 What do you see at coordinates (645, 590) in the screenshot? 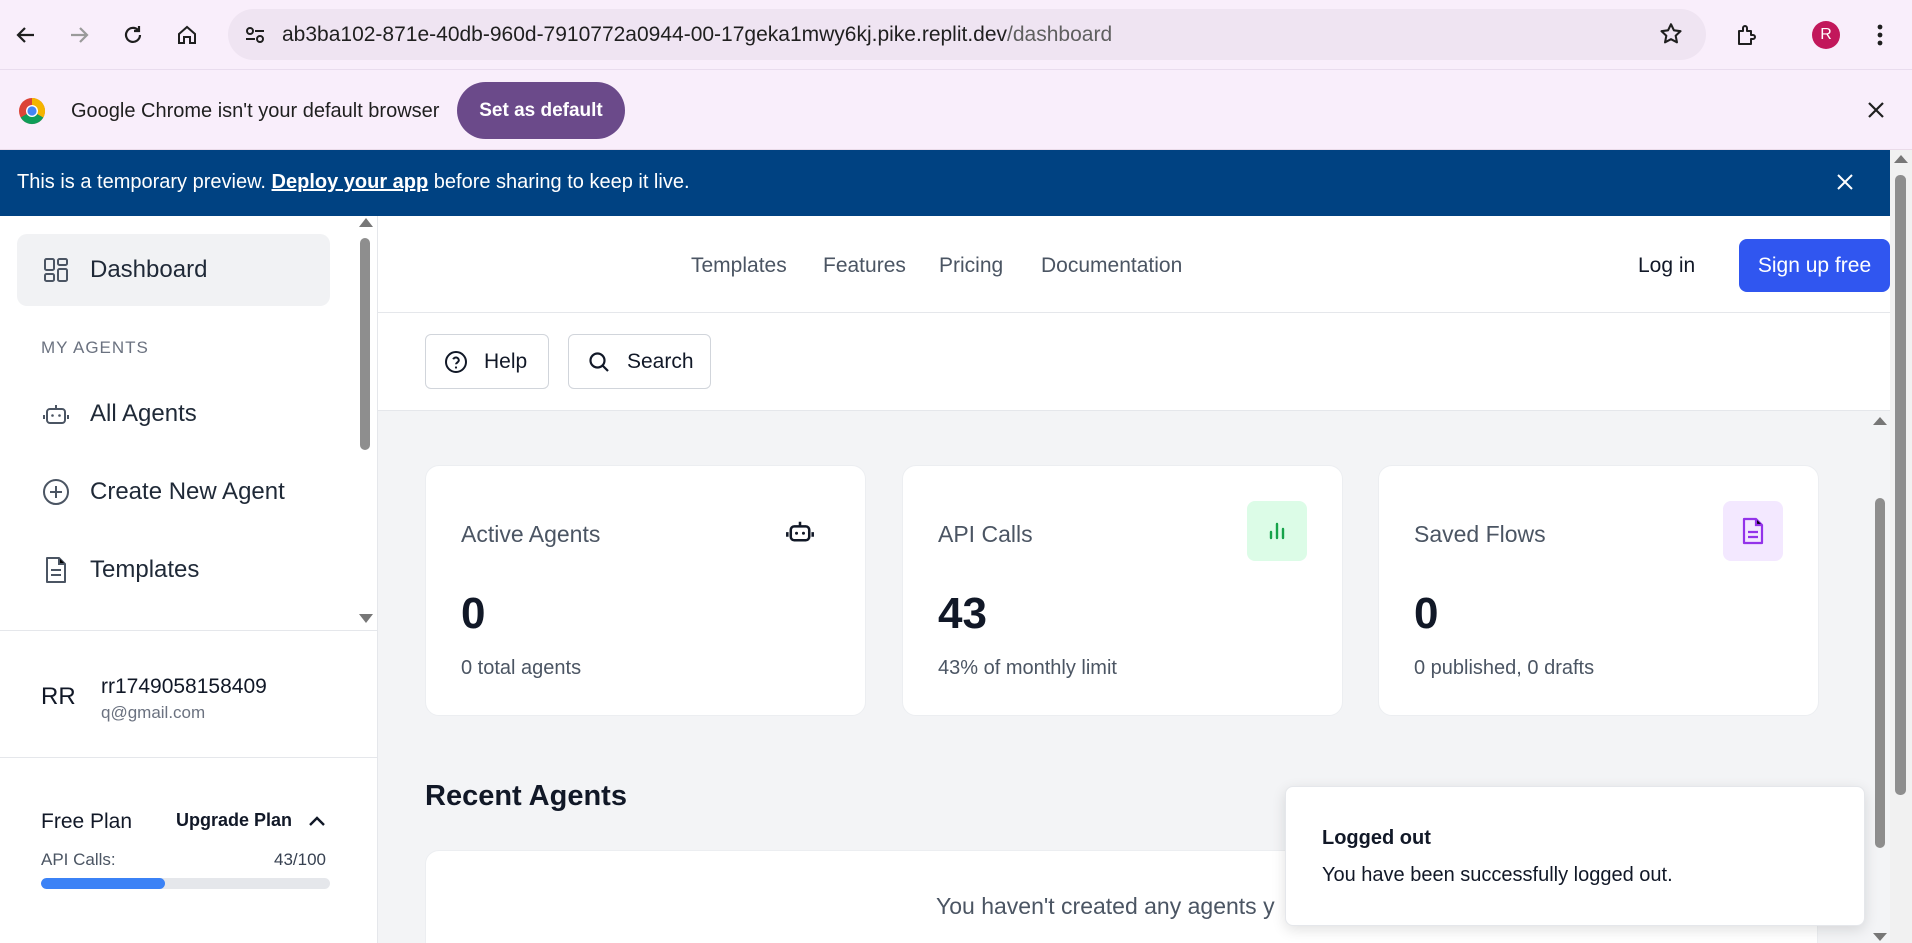
I see `stat-card-active-agents: Active Agents 0 0 total agents` at bounding box center [645, 590].